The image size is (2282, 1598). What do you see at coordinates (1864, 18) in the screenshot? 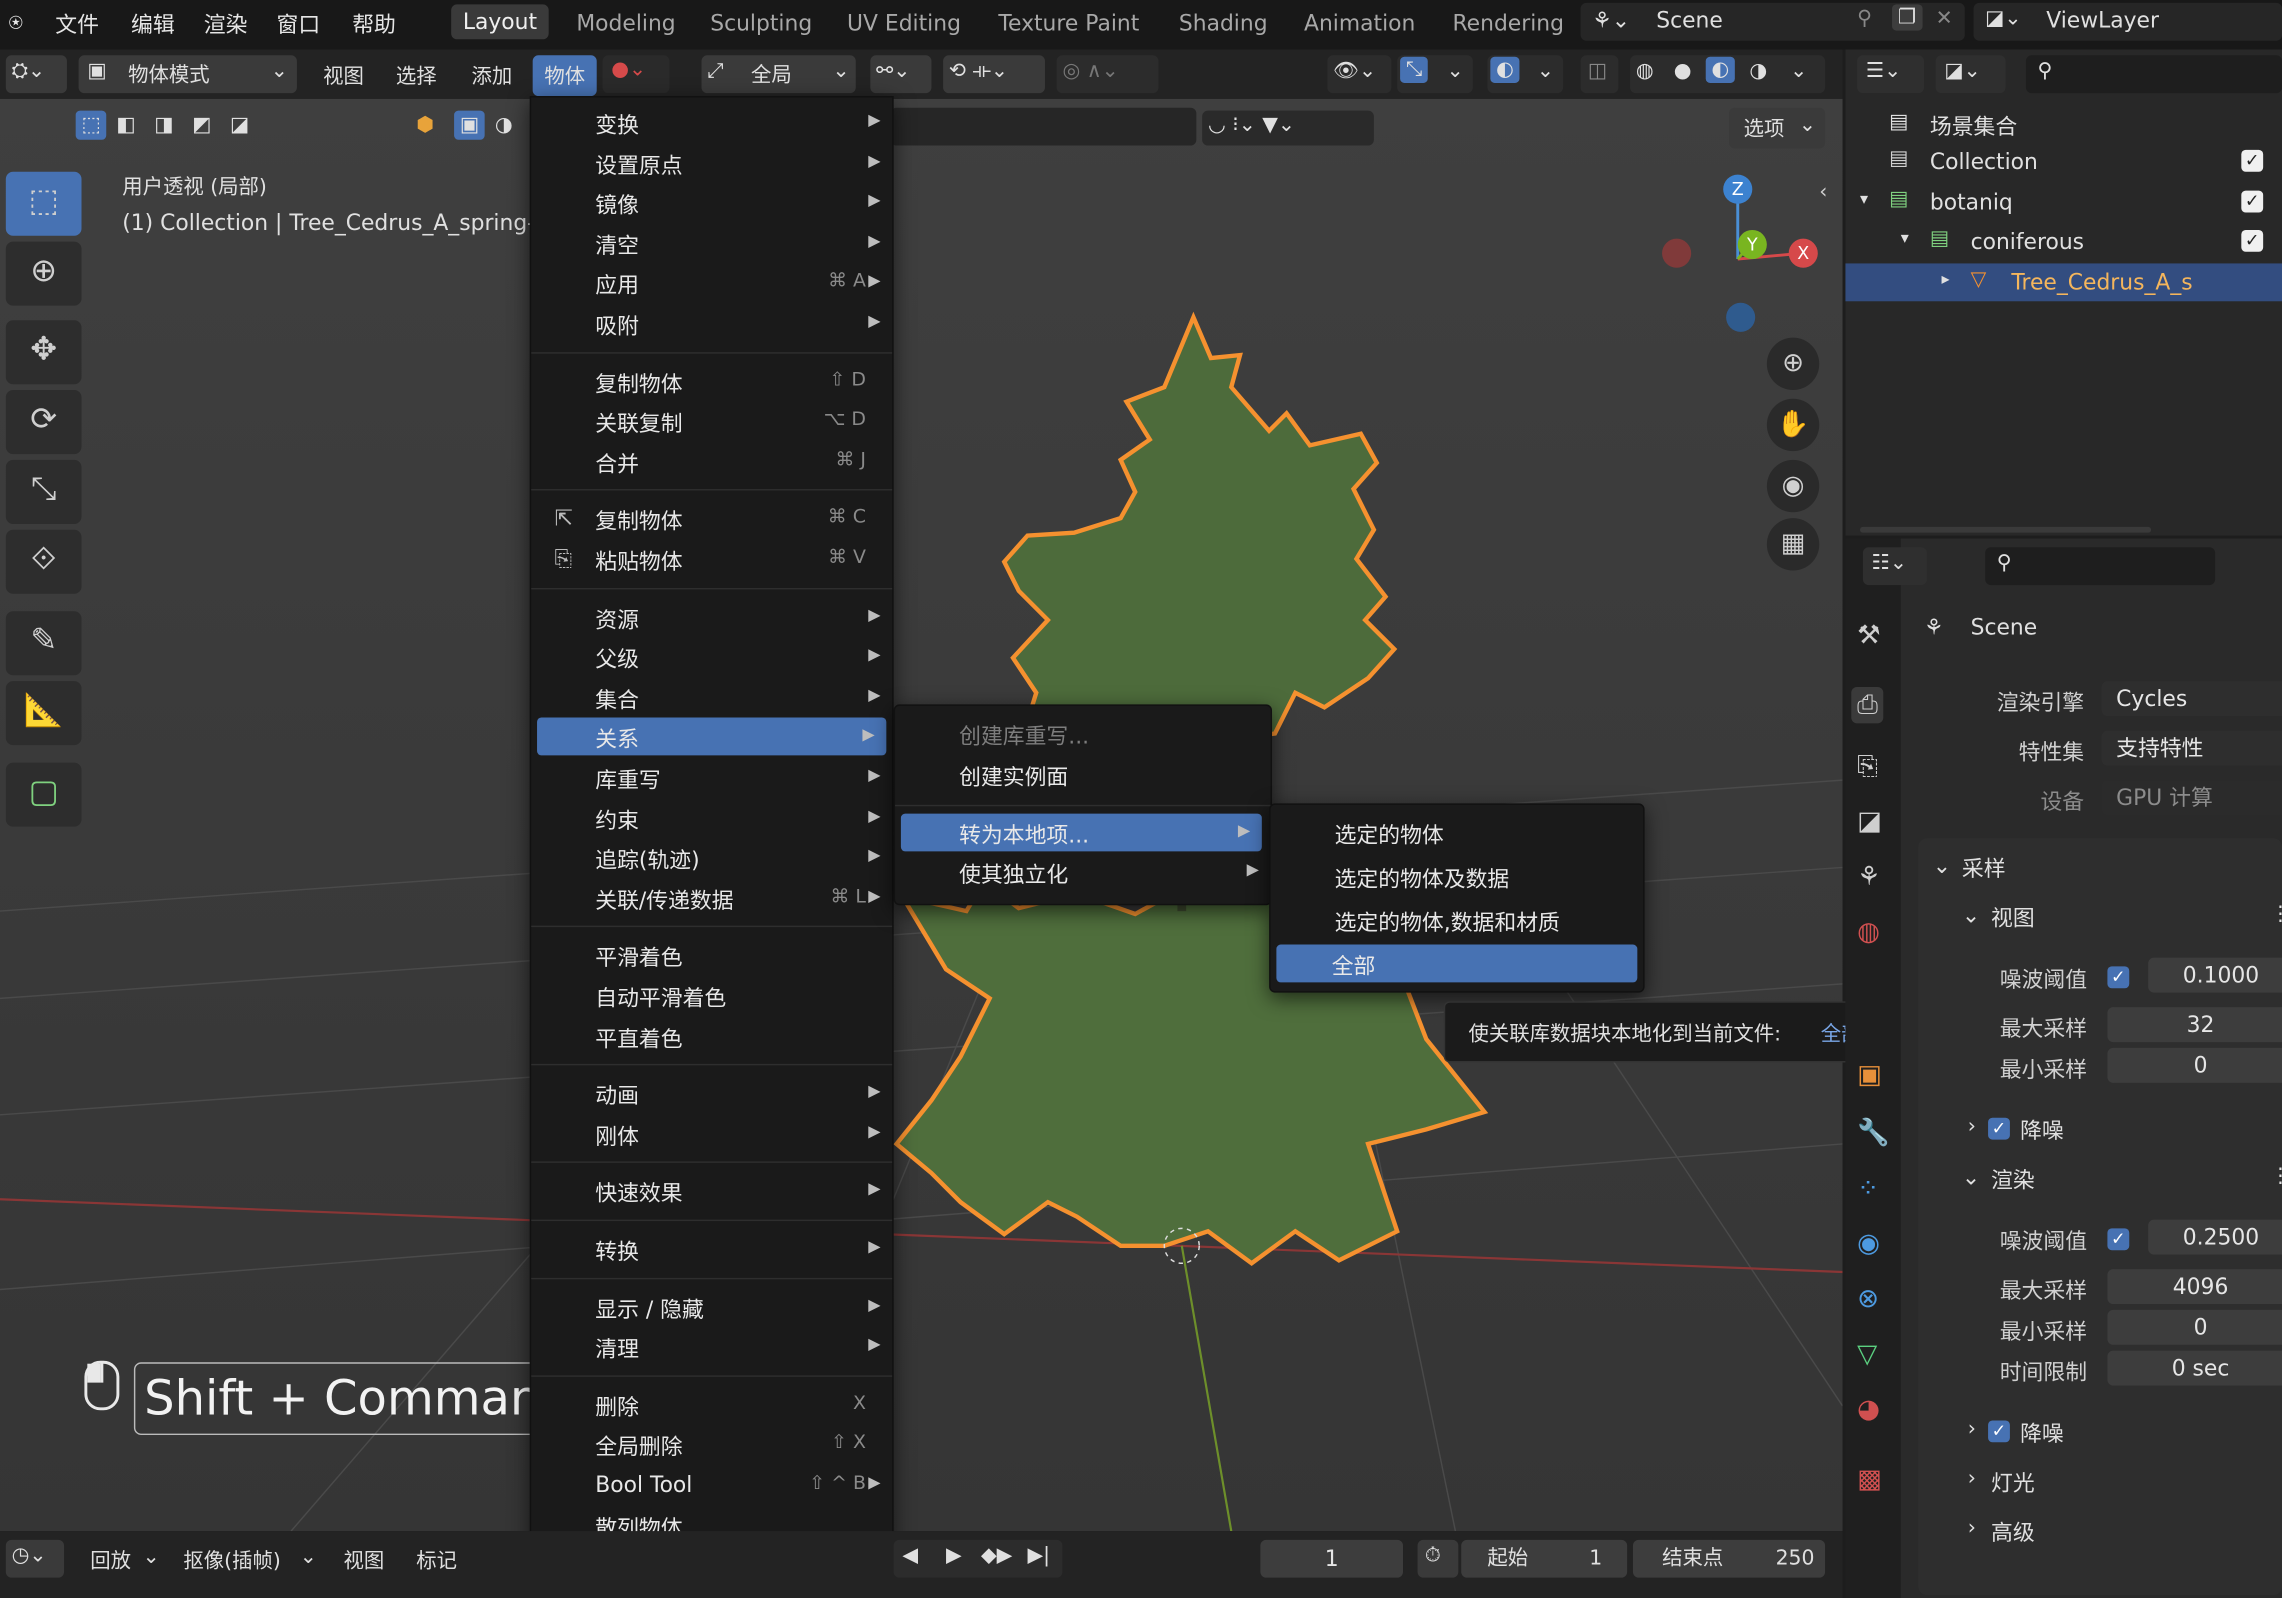
I see `pin-icon: ⚲` at bounding box center [1864, 18].